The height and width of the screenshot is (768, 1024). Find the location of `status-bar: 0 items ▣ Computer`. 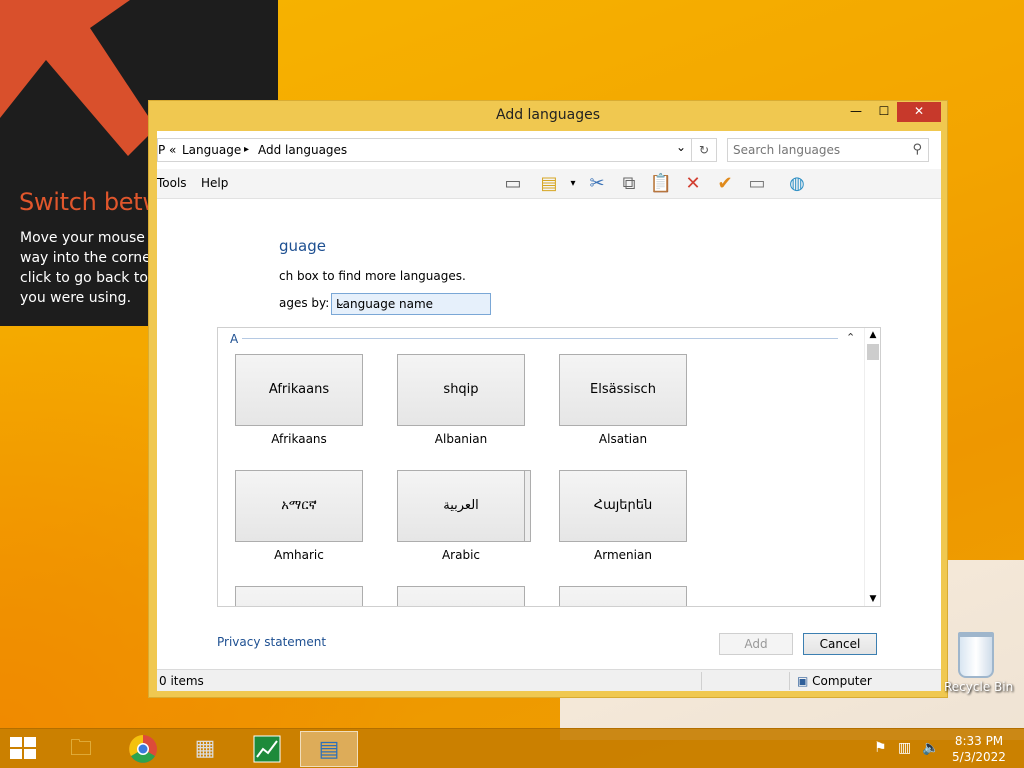

status-bar: 0 items ▣ Computer is located at coordinates (549, 680).